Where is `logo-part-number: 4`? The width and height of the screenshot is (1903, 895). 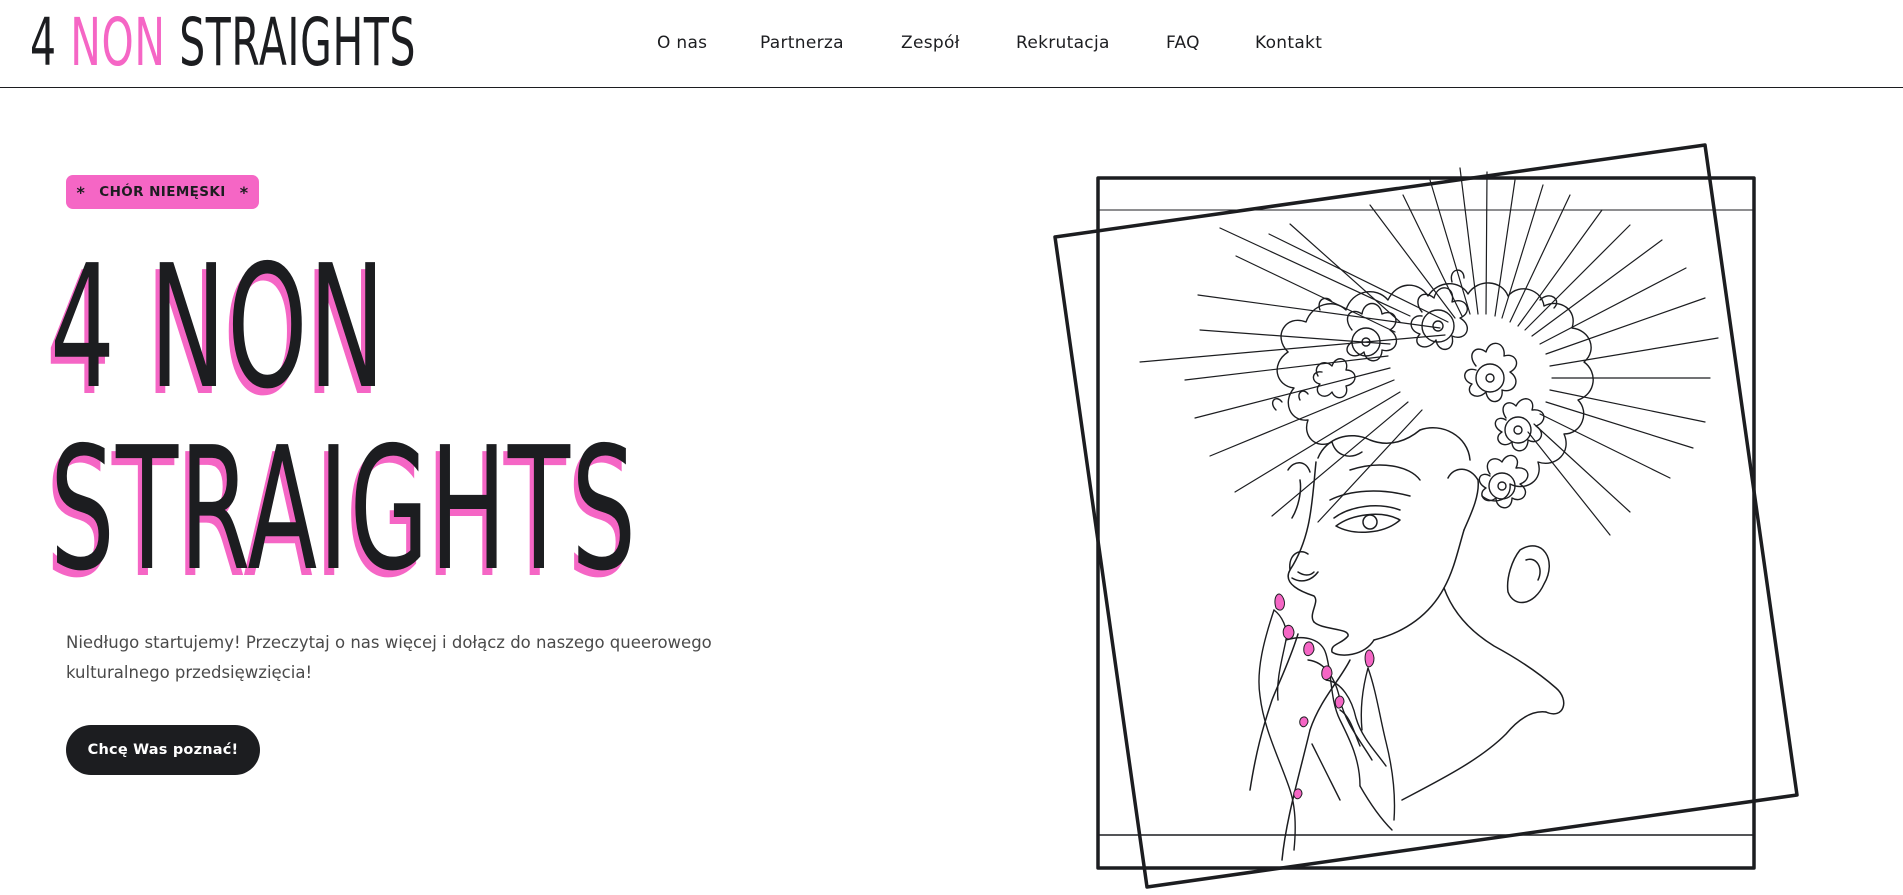 logo-part-number: 4 is located at coordinates (50, 42).